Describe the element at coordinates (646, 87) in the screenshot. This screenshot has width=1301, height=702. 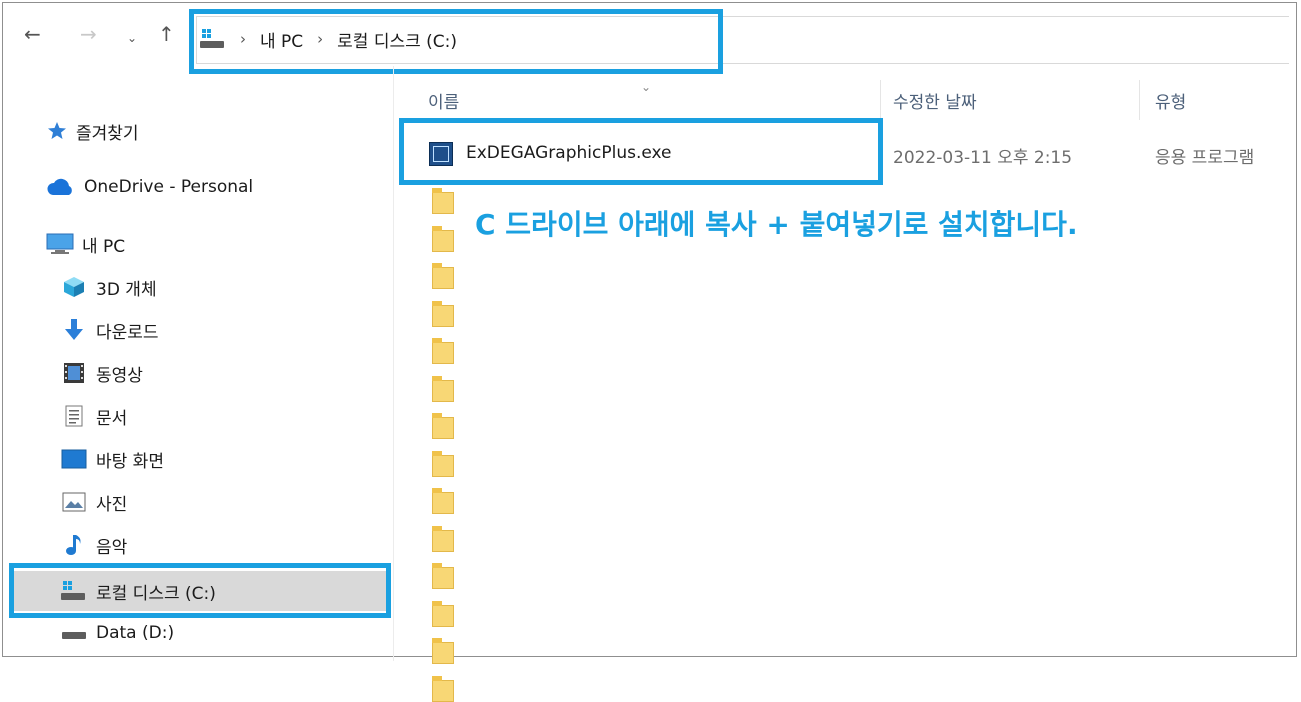
I see `sort-chevron-icon: ⌄` at that location.